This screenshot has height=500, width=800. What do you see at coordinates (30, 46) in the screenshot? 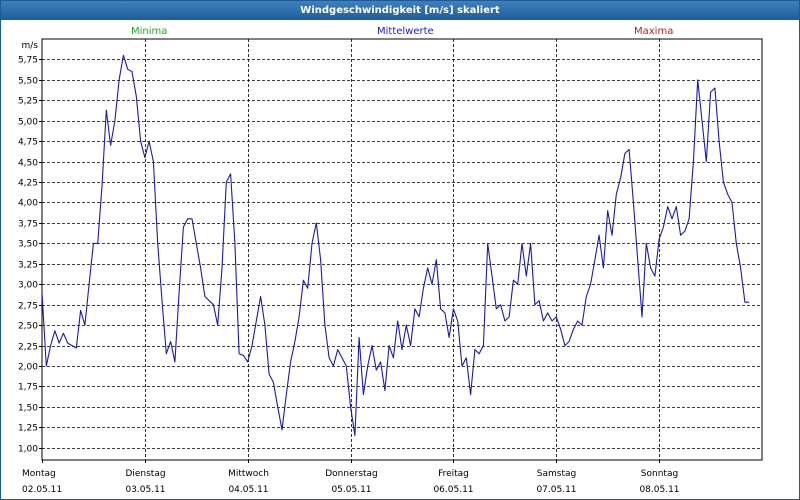
I see `y-axis-label: m/s` at bounding box center [30, 46].